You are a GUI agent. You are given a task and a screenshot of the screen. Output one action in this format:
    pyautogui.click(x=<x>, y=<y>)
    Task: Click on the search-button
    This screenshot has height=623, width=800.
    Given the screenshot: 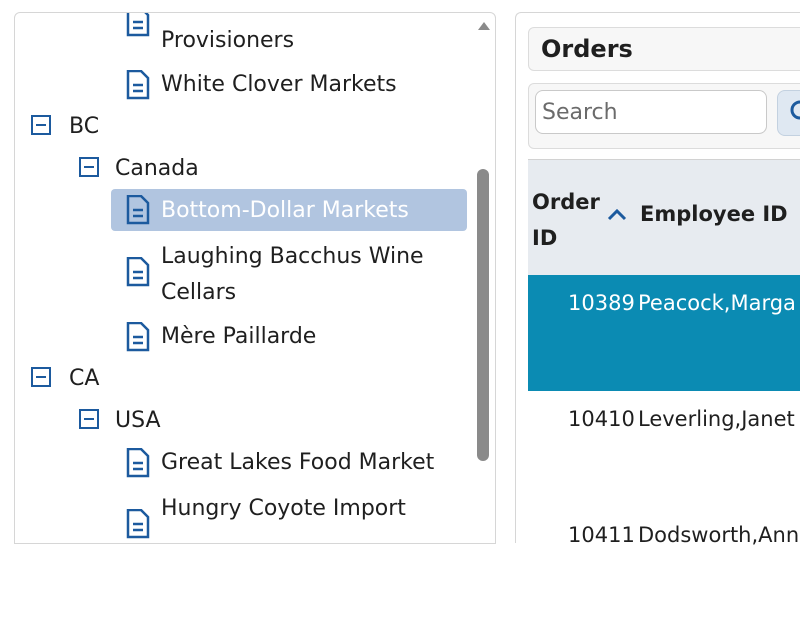 What is the action you would take?
    pyautogui.click(x=788, y=113)
    